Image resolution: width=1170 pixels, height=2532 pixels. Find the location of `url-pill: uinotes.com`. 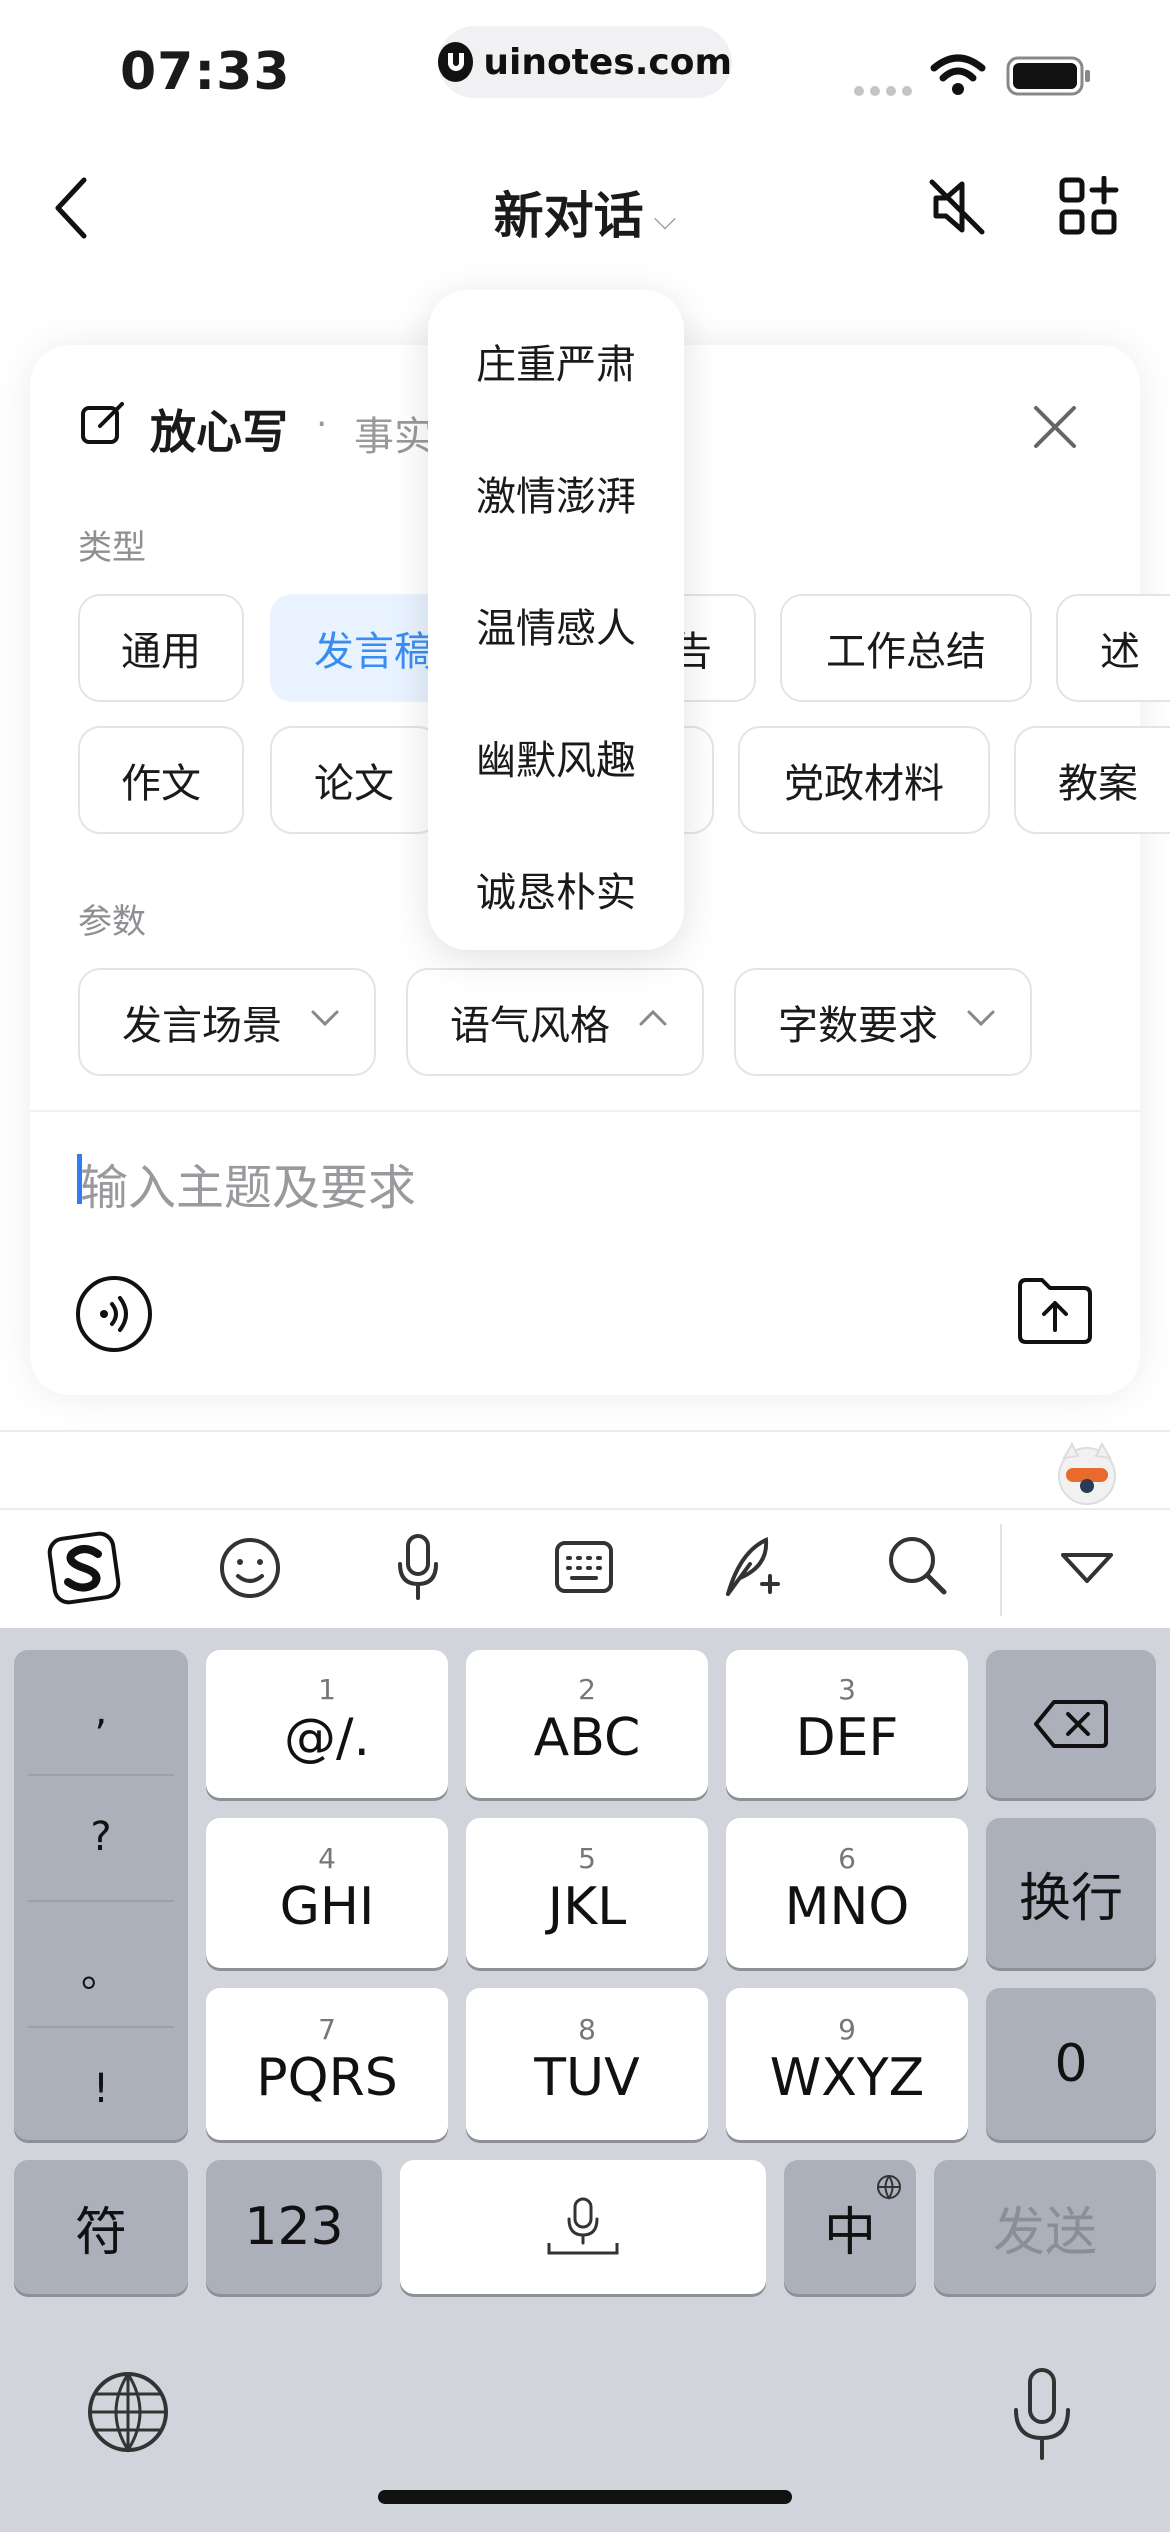

url-pill: uinotes.com is located at coordinates (585, 62).